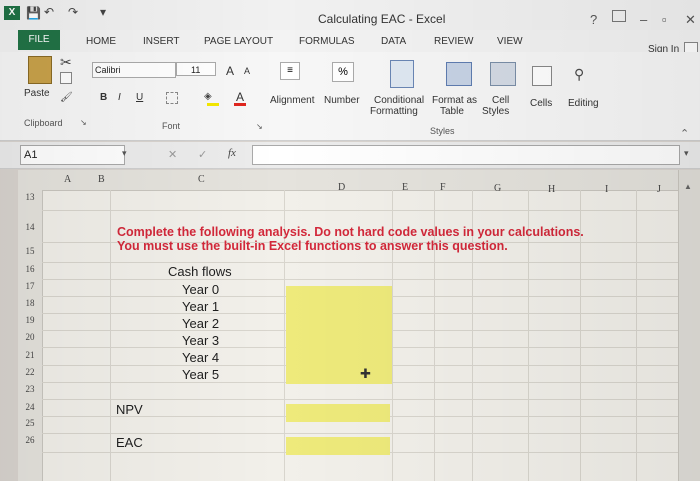 This screenshot has width=700, height=481. I want to click on col-header-b: B, so click(101, 179).